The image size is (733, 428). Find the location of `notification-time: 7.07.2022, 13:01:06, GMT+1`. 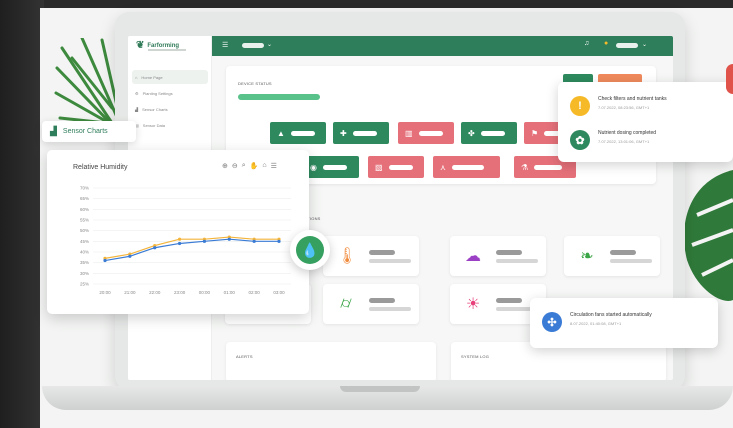

notification-time: 7.07.2022, 13:01:06, GMT+1 is located at coordinates (624, 141).